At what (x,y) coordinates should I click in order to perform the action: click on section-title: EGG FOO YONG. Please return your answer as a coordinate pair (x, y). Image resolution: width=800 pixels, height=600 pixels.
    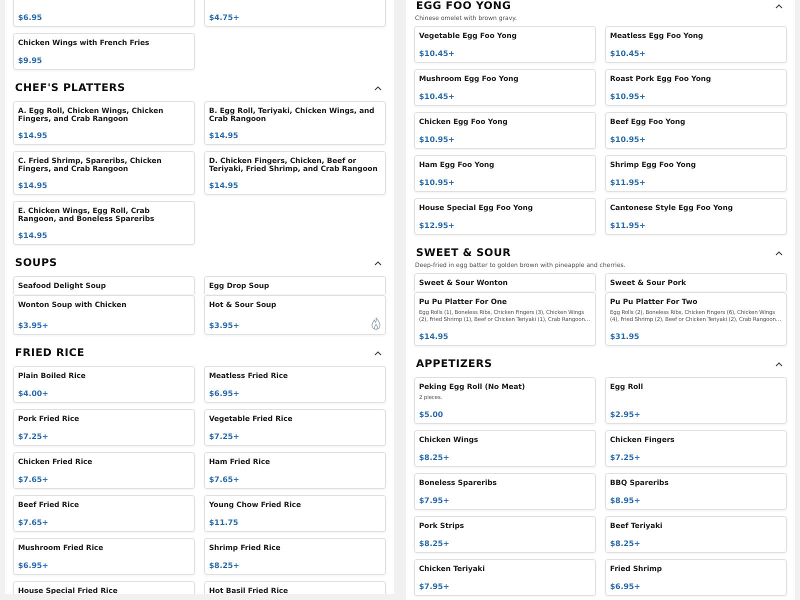
    Looking at the image, I should click on (464, 6).